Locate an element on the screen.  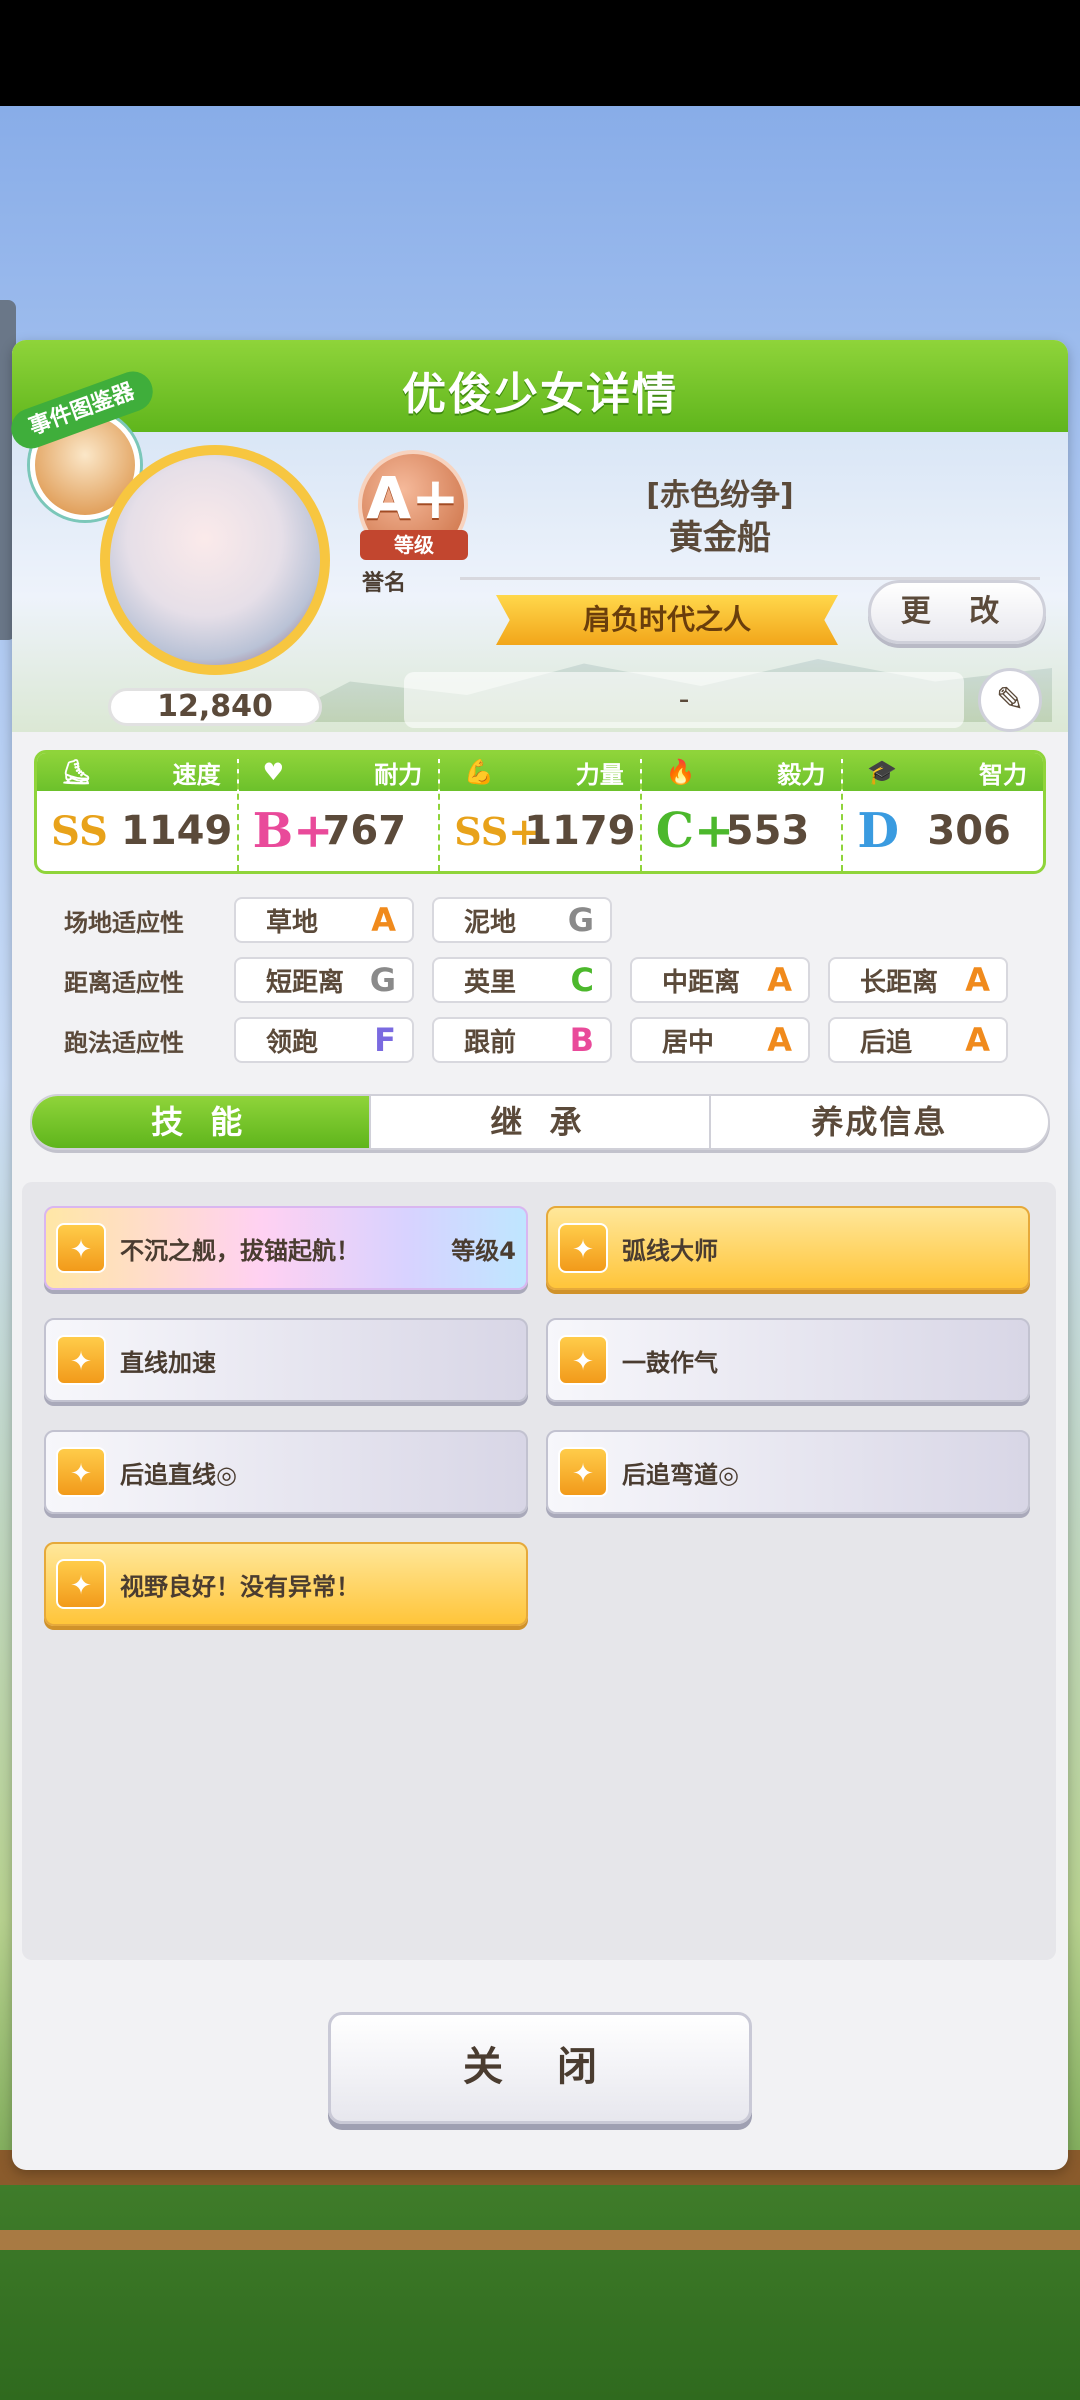
stat-guts: 🔥 毅力 C+ 553 is located at coordinates (742, 812).